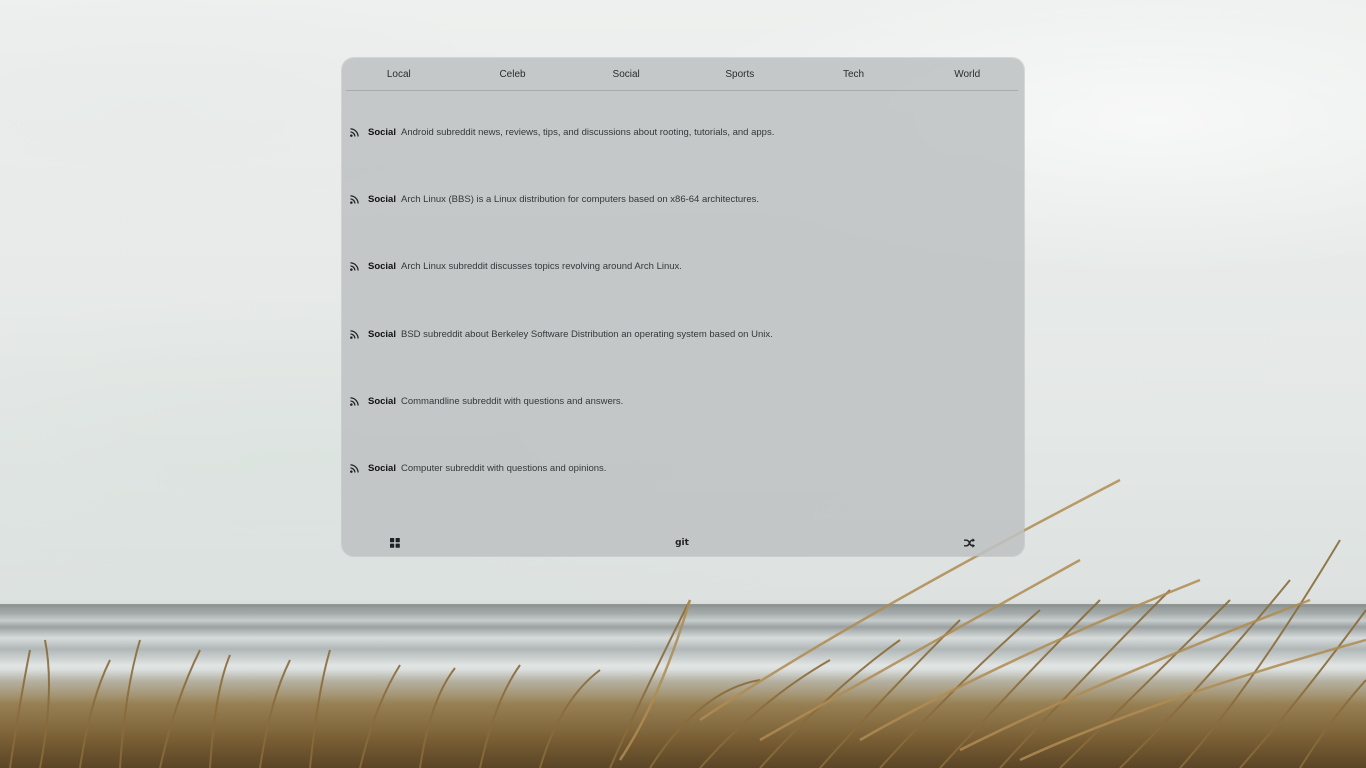  Describe the element at coordinates (682, 543) in the screenshot. I see `git-button: git` at that location.